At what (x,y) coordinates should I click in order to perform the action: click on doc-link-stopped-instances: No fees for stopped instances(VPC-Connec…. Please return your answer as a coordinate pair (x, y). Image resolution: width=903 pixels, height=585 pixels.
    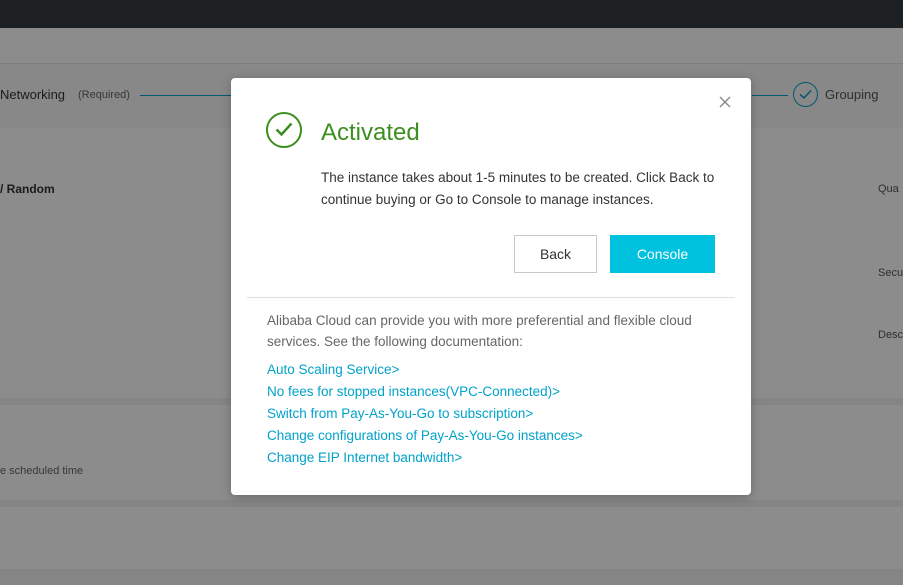
    Looking at the image, I should click on (497, 392).